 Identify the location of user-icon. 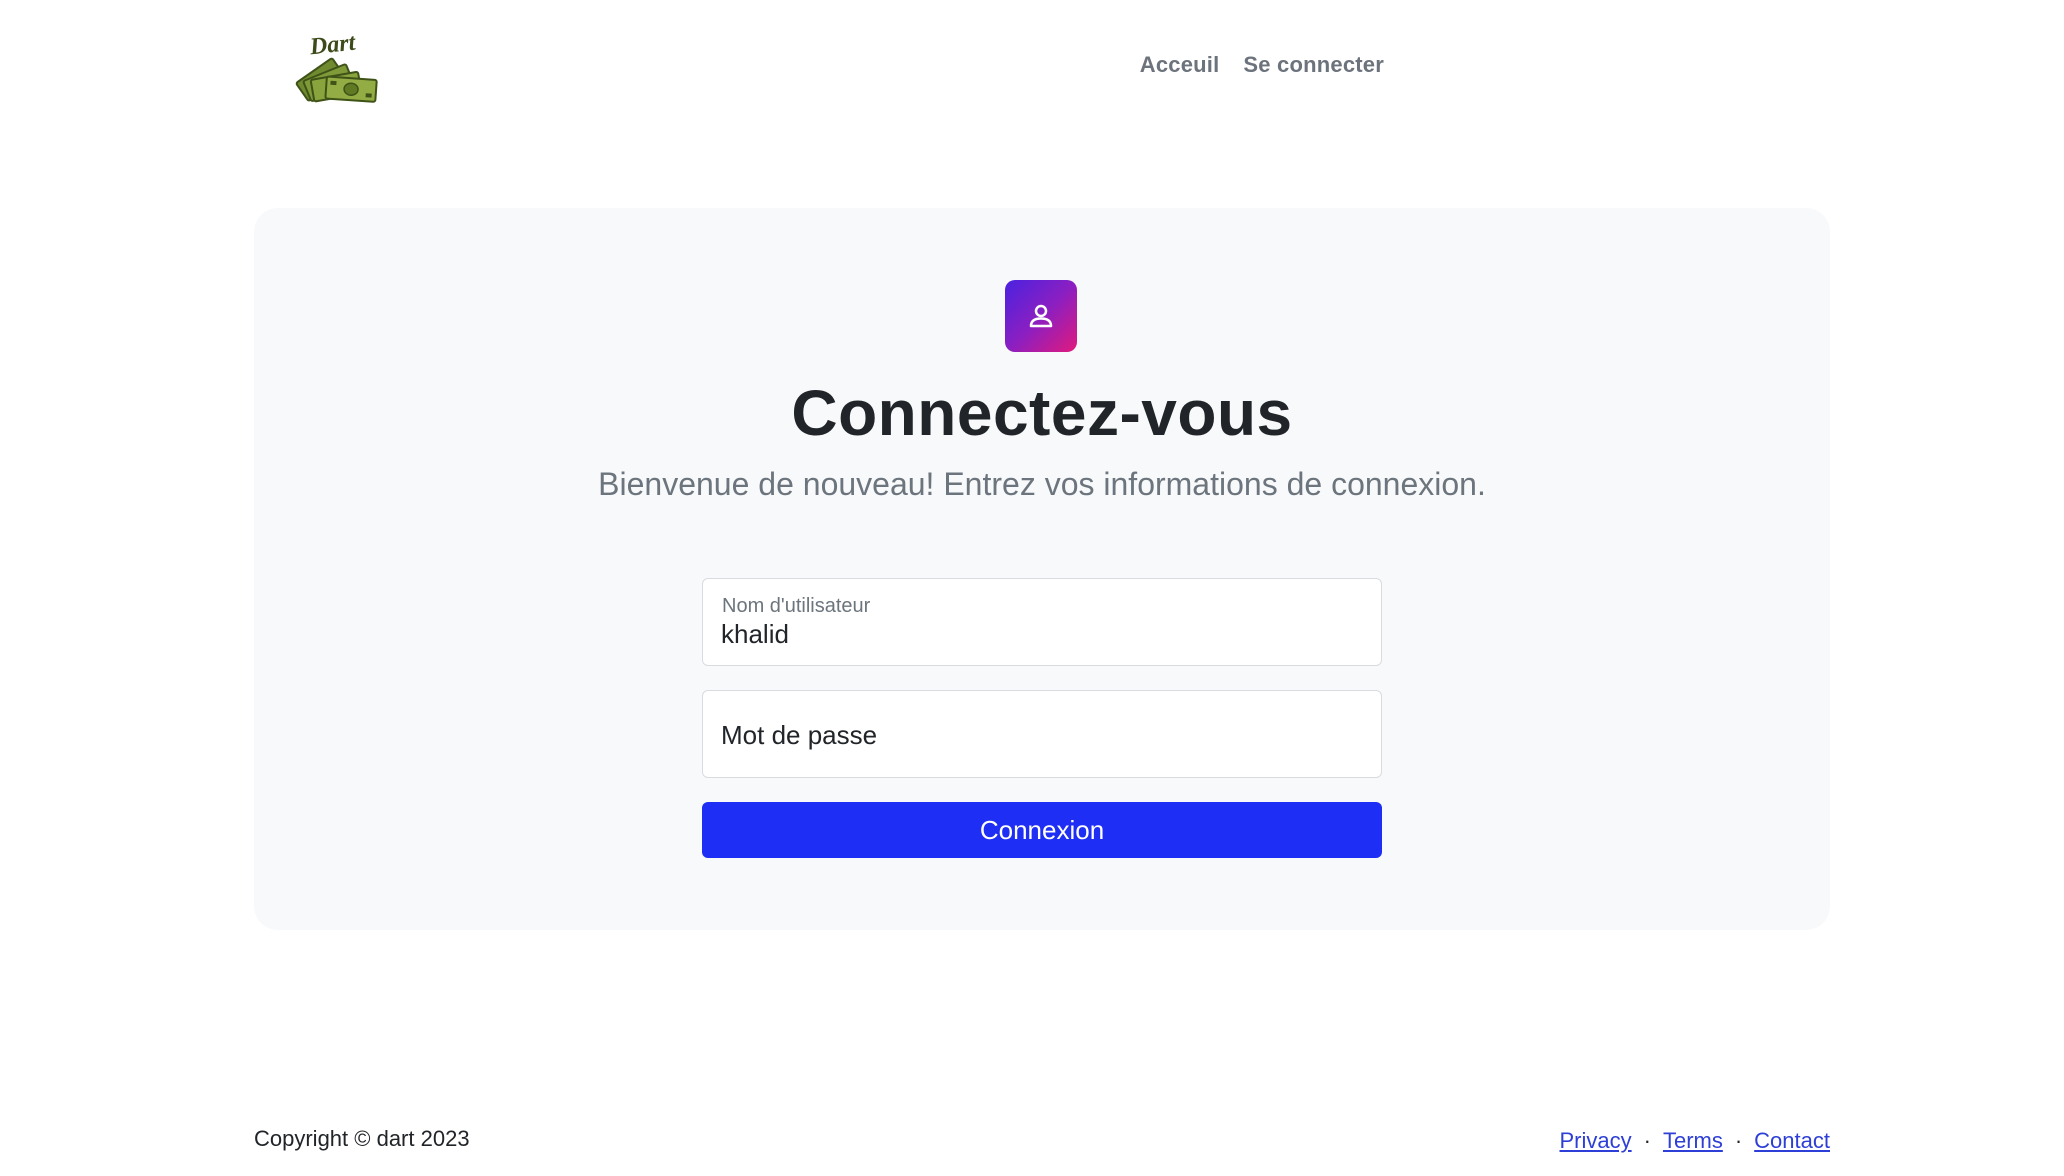
(1041, 316).